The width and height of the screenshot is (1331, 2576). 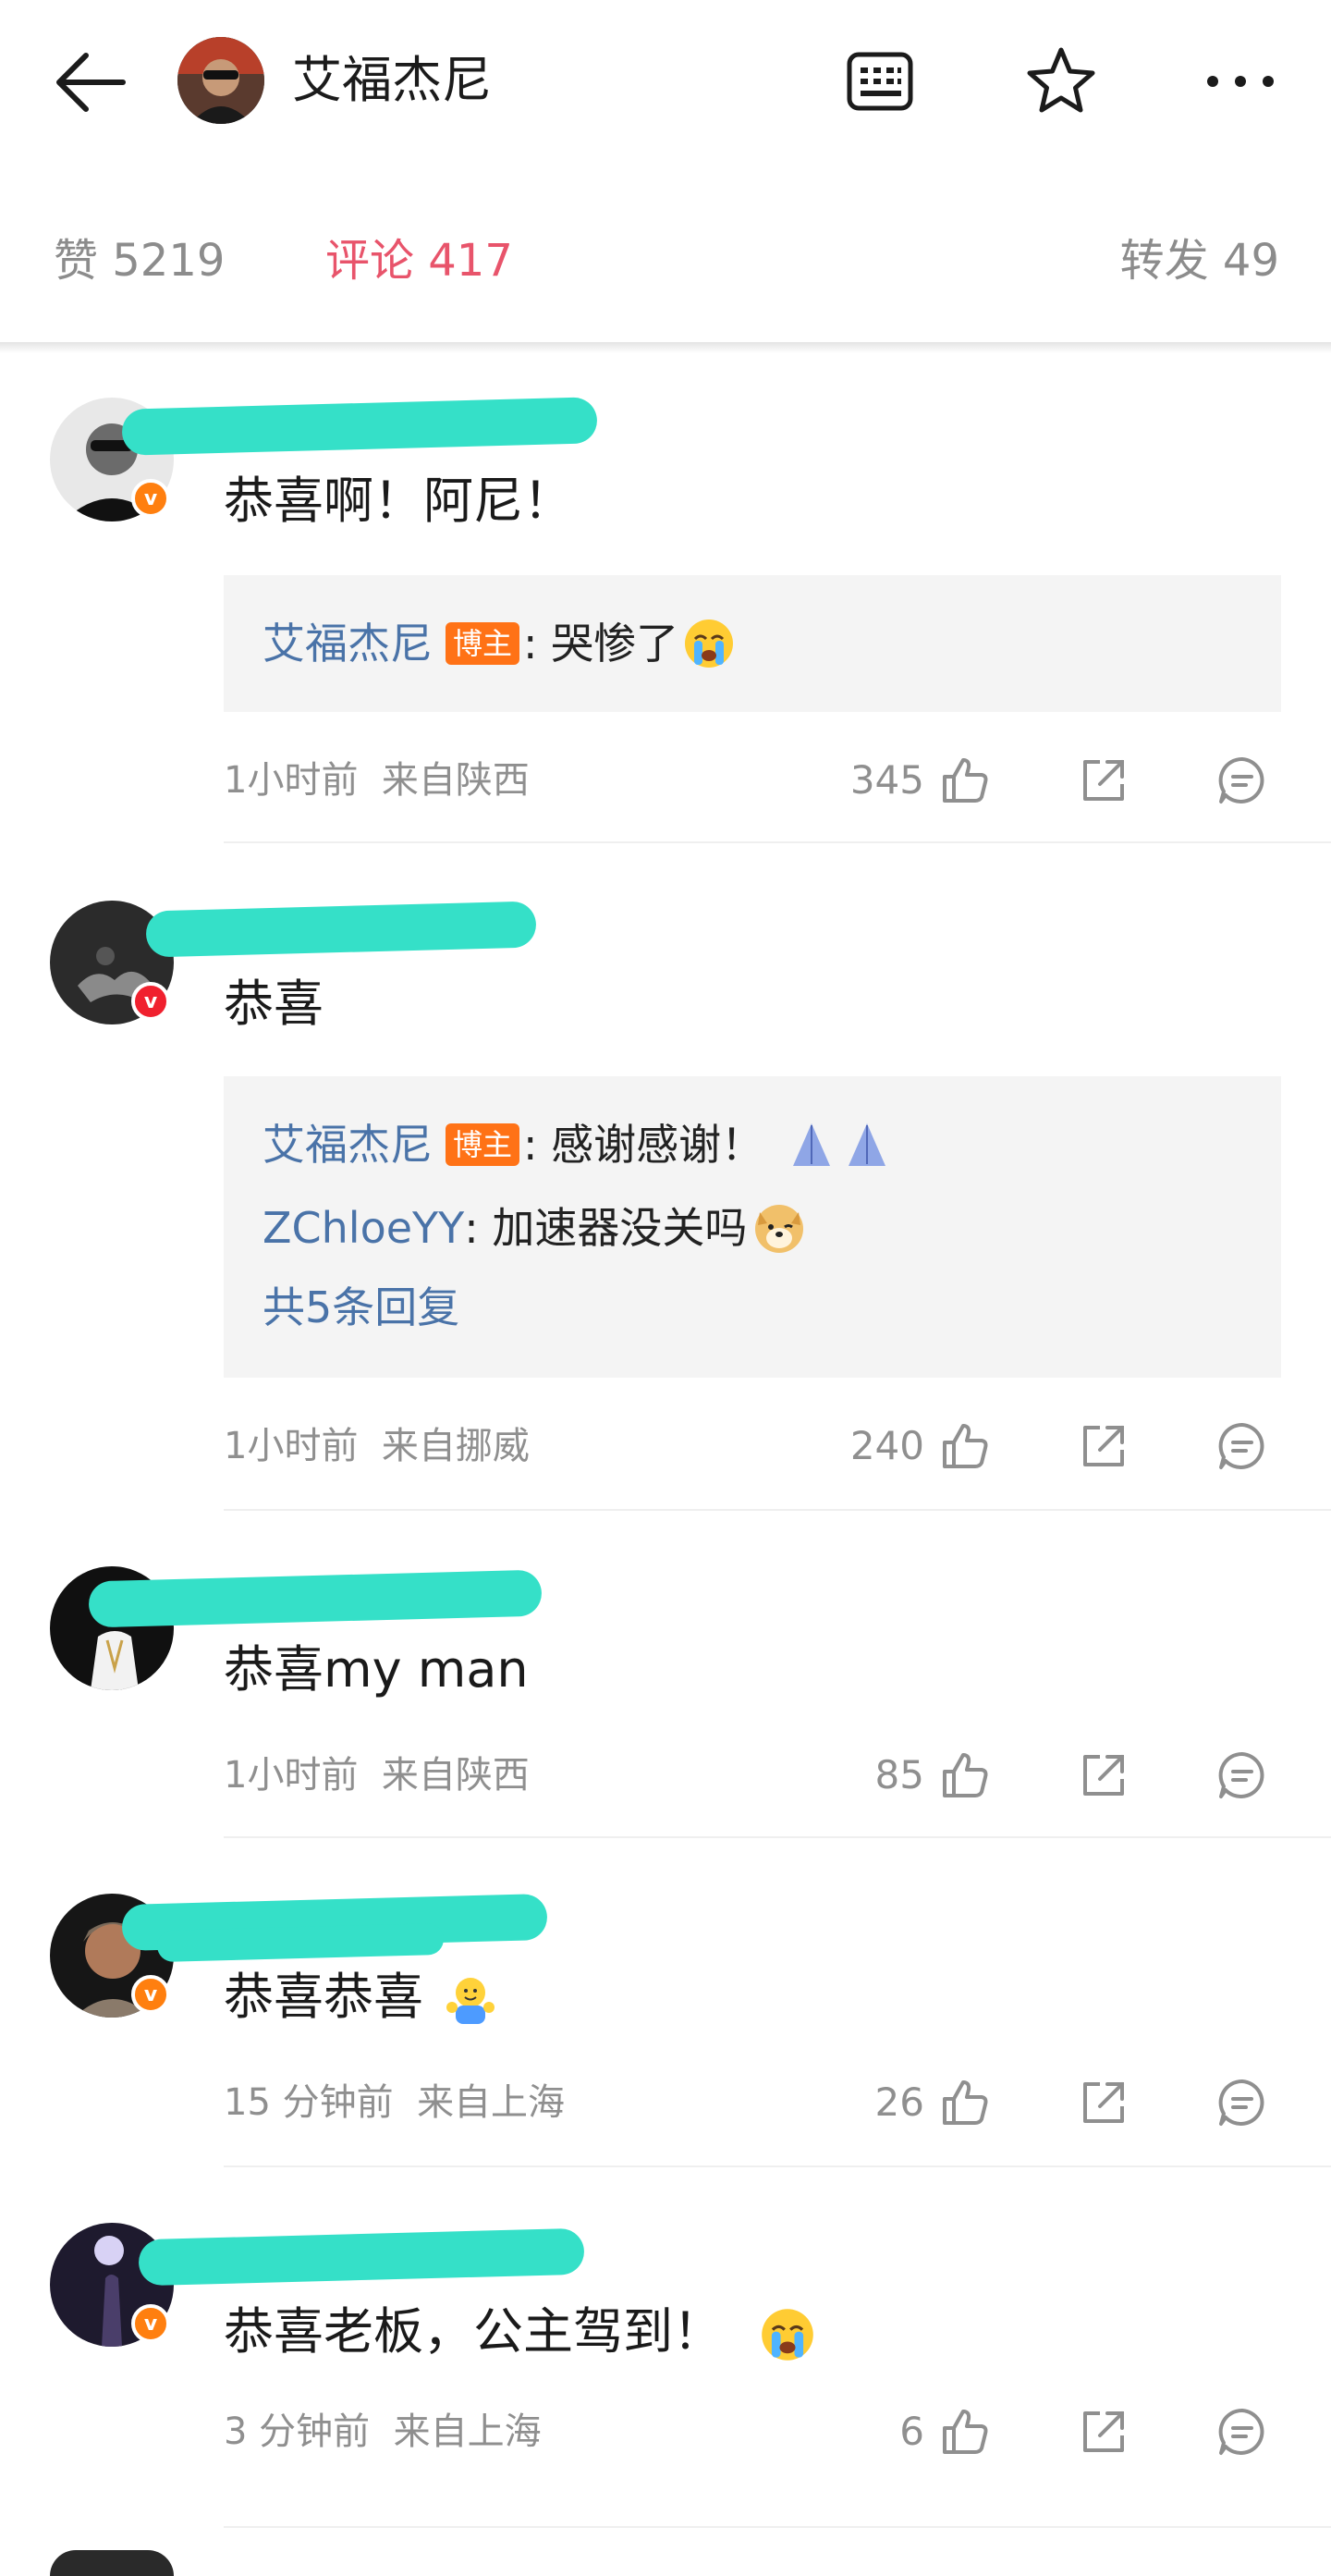 I want to click on like-count: 6, so click(x=911, y=2432).